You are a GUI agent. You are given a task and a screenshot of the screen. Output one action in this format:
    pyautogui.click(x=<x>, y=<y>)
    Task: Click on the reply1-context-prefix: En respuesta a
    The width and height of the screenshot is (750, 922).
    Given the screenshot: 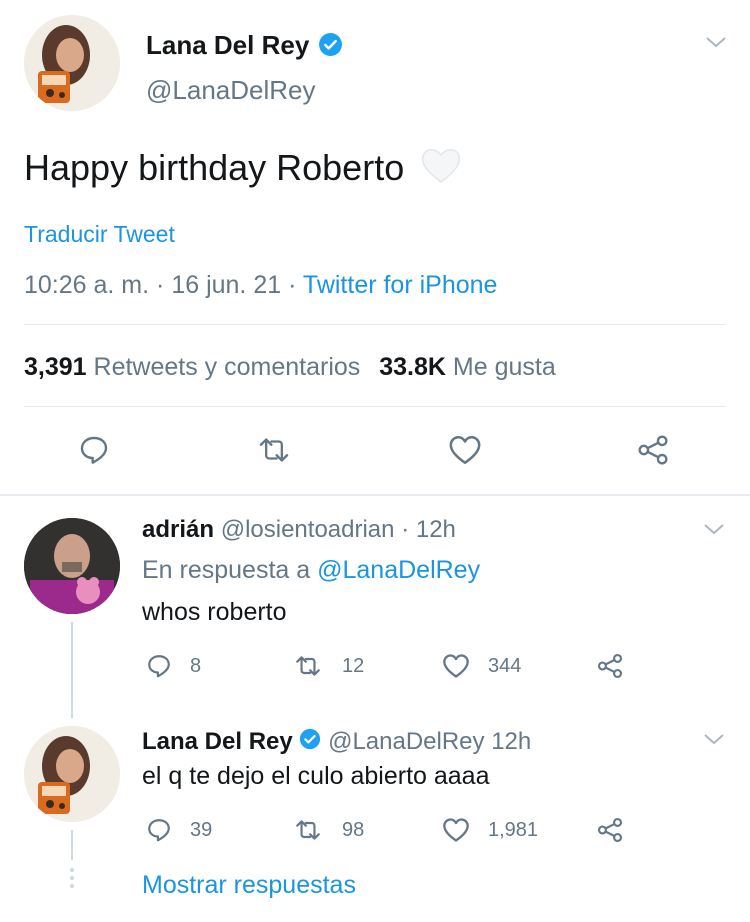 What is the action you would take?
    pyautogui.click(x=226, y=570)
    